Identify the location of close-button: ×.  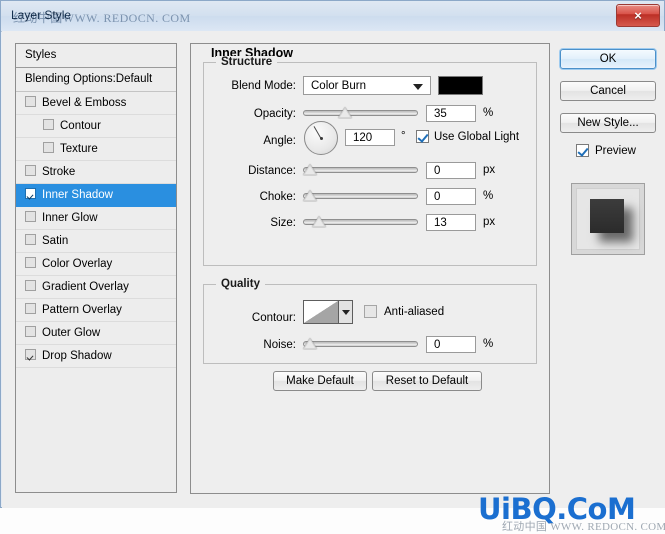
(638, 15).